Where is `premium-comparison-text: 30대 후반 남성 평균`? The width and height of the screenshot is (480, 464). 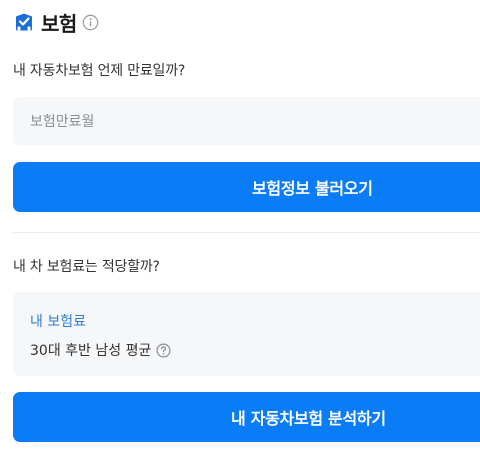
premium-comparison-text: 30대 후반 남성 평균 is located at coordinates (91, 351).